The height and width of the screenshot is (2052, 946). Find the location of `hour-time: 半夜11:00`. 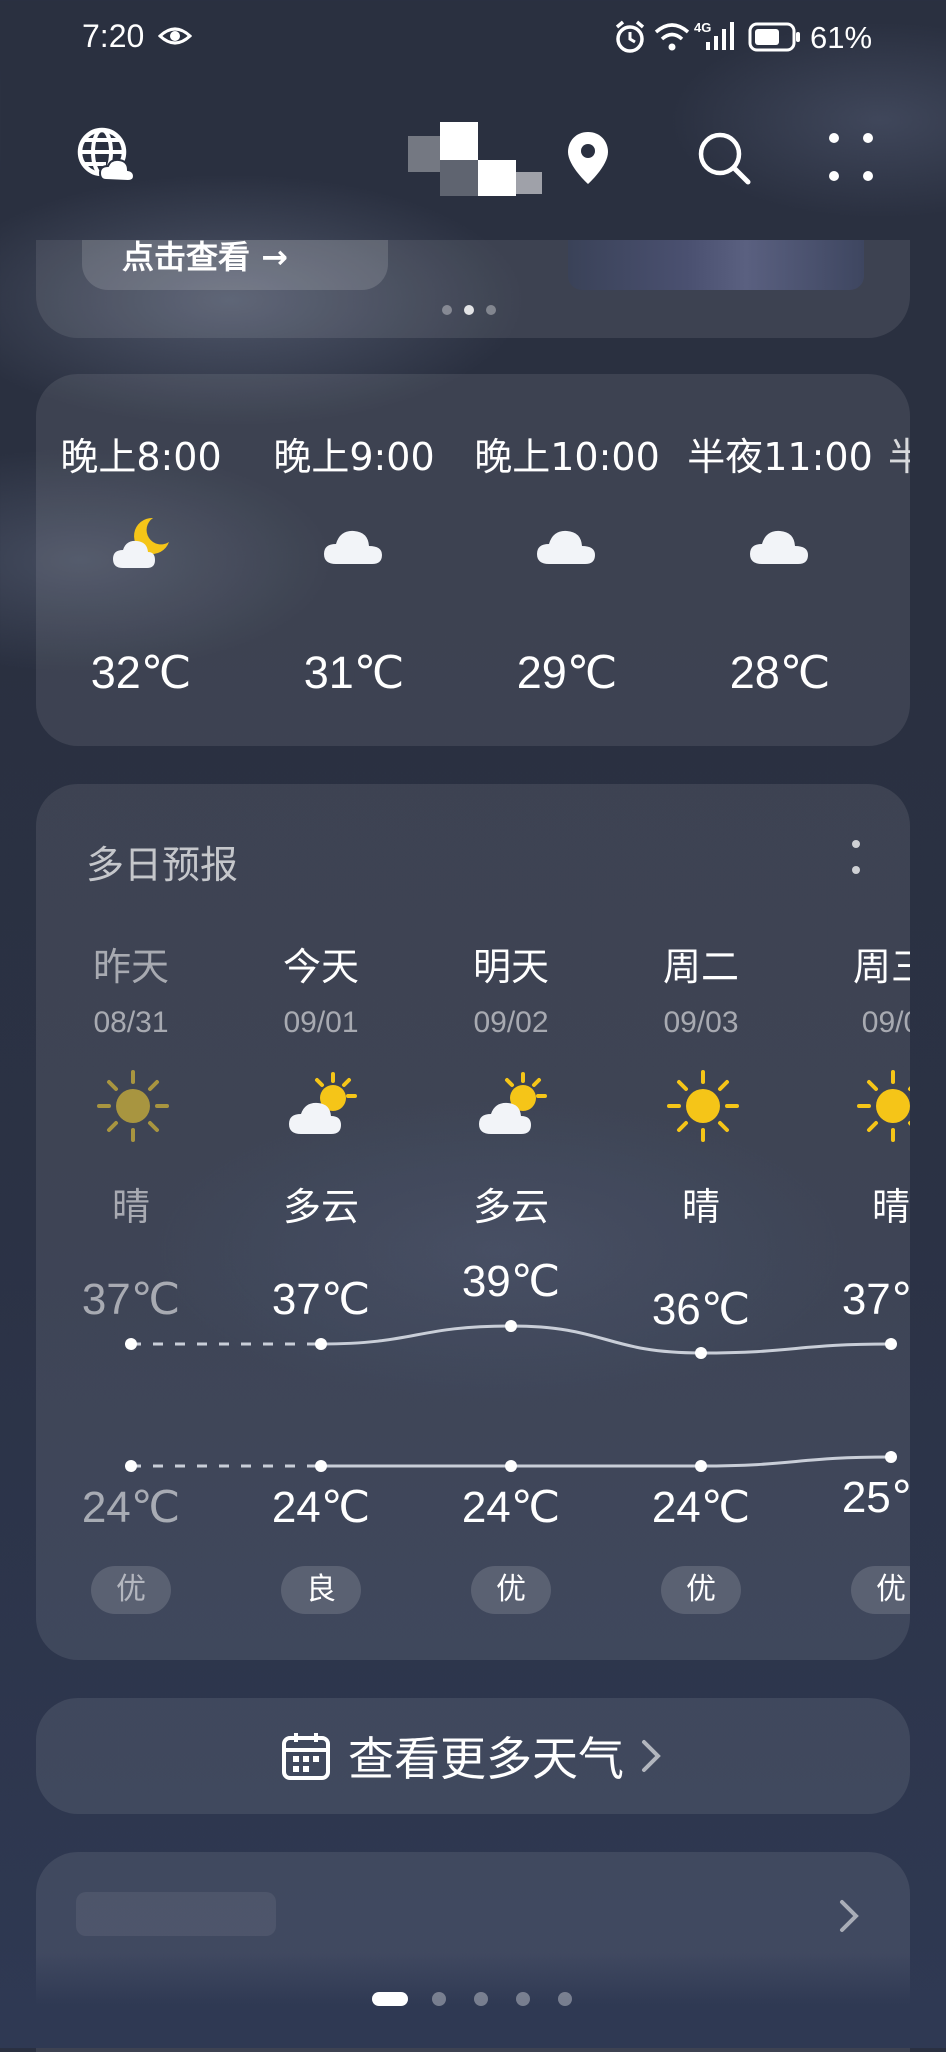

hour-time: 半夜11:00 is located at coordinates (780, 457).